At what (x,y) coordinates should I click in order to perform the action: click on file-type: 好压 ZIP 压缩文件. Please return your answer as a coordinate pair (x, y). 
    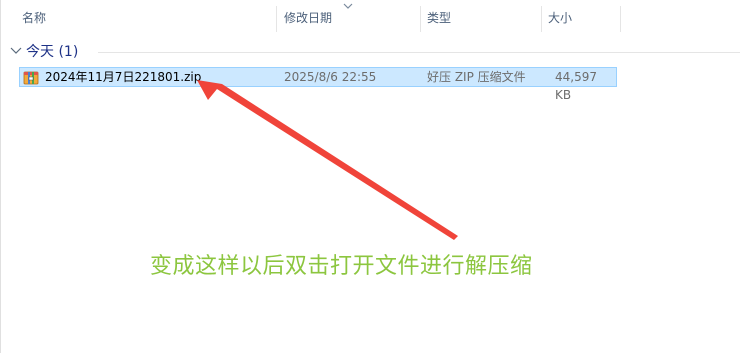
    Looking at the image, I should click on (476, 77).